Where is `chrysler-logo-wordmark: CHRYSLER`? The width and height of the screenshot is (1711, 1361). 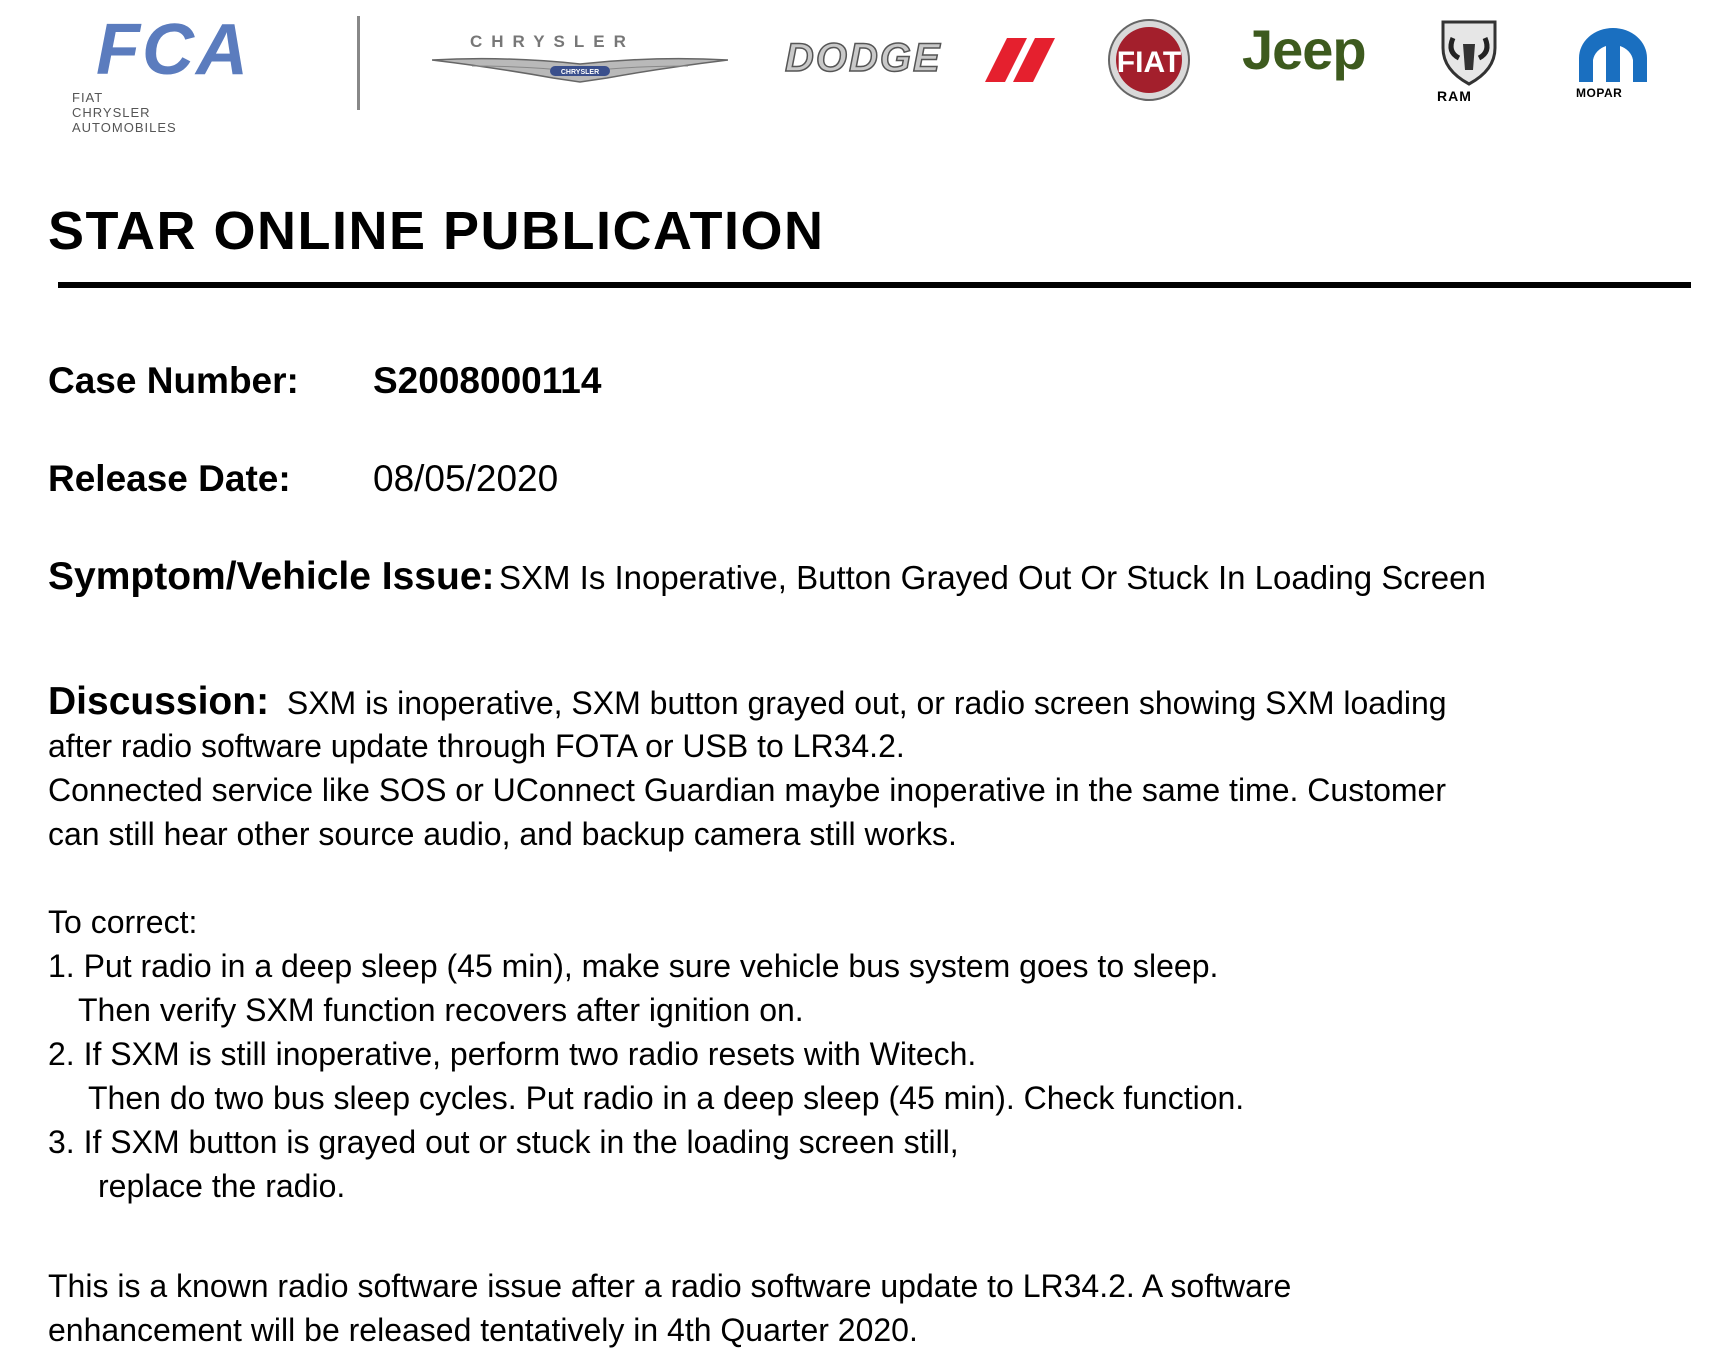 chrysler-logo-wordmark: CHRYSLER is located at coordinates (552, 41).